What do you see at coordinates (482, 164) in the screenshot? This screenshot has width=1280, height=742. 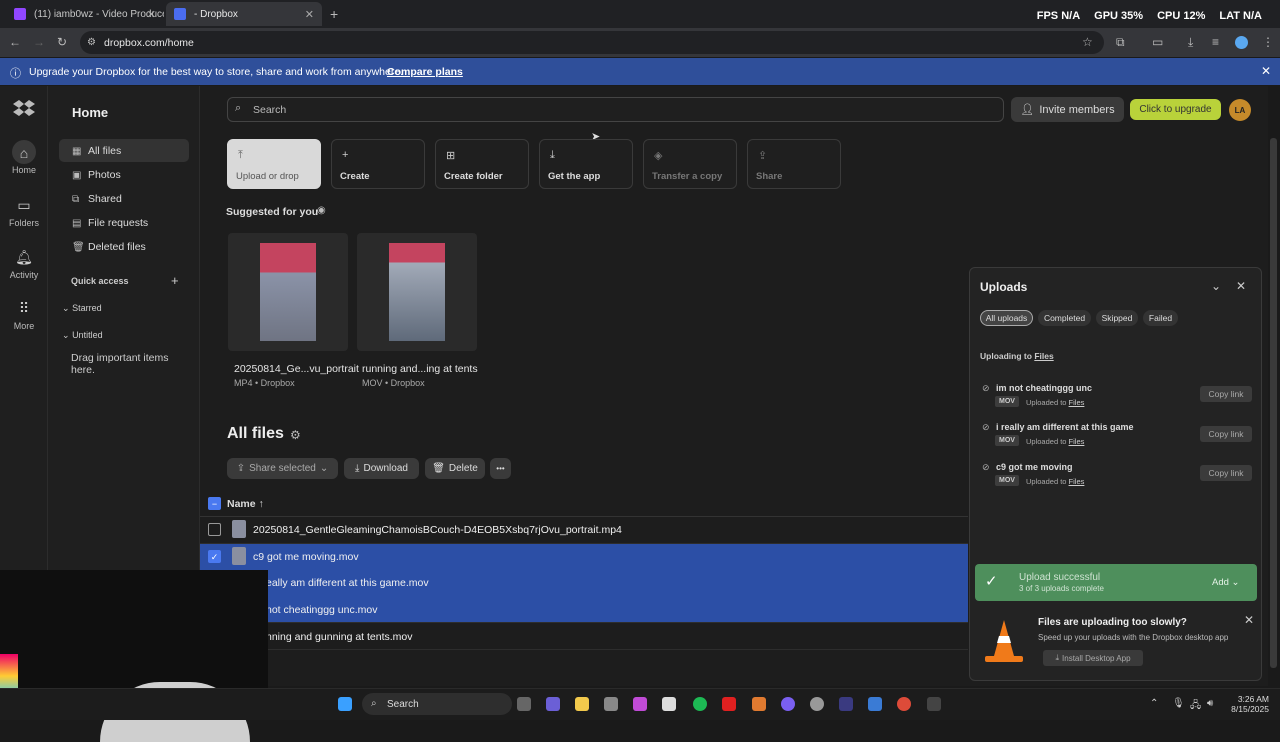 I see `create-folder-tile: ⊞ Create folder` at bounding box center [482, 164].